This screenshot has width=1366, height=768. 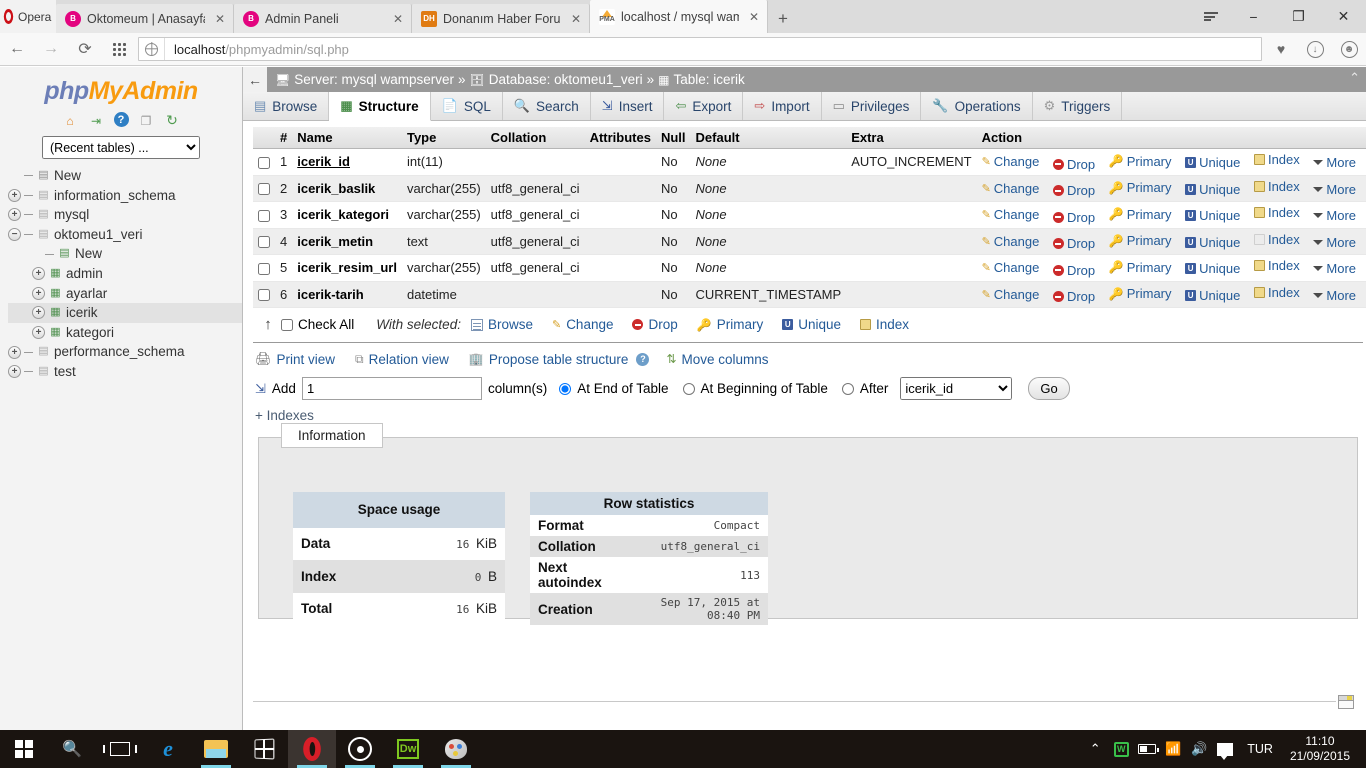 What do you see at coordinates (1315, 49) in the screenshot?
I see `downloads-icon: ↓` at bounding box center [1315, 49].